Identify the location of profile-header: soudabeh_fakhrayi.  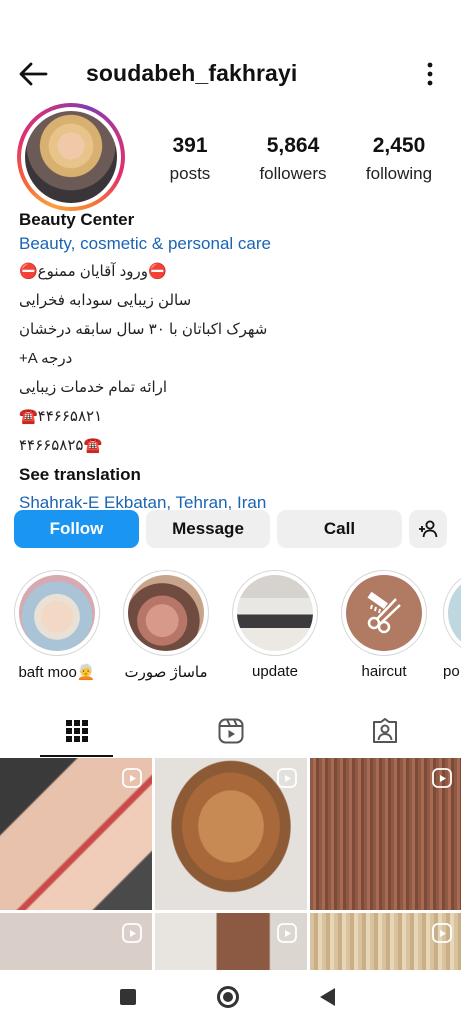
(230, 74).